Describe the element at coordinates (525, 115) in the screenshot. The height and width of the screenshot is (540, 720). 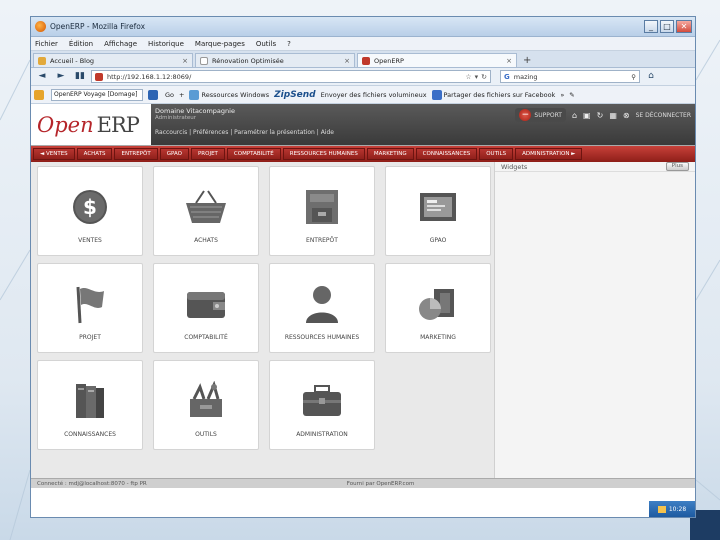
I see `stop-icon: −` at that location.